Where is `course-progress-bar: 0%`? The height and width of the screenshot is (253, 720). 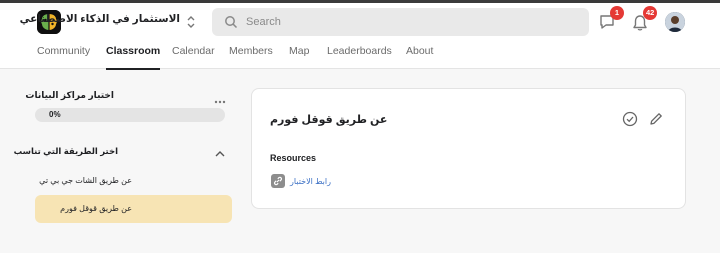
course-progress-bar: 0% is located at coordinates (130, 115).